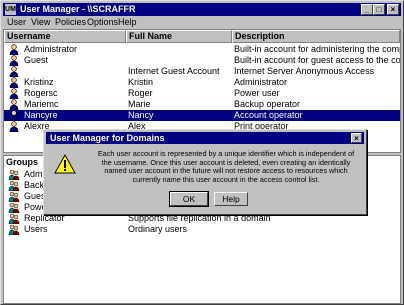 The height and width of the screenshot is (305, 404). What do you see at coordinates (393, 9) in the screenshot?
I see `close-button: ×` at bounding box center [393, 9].